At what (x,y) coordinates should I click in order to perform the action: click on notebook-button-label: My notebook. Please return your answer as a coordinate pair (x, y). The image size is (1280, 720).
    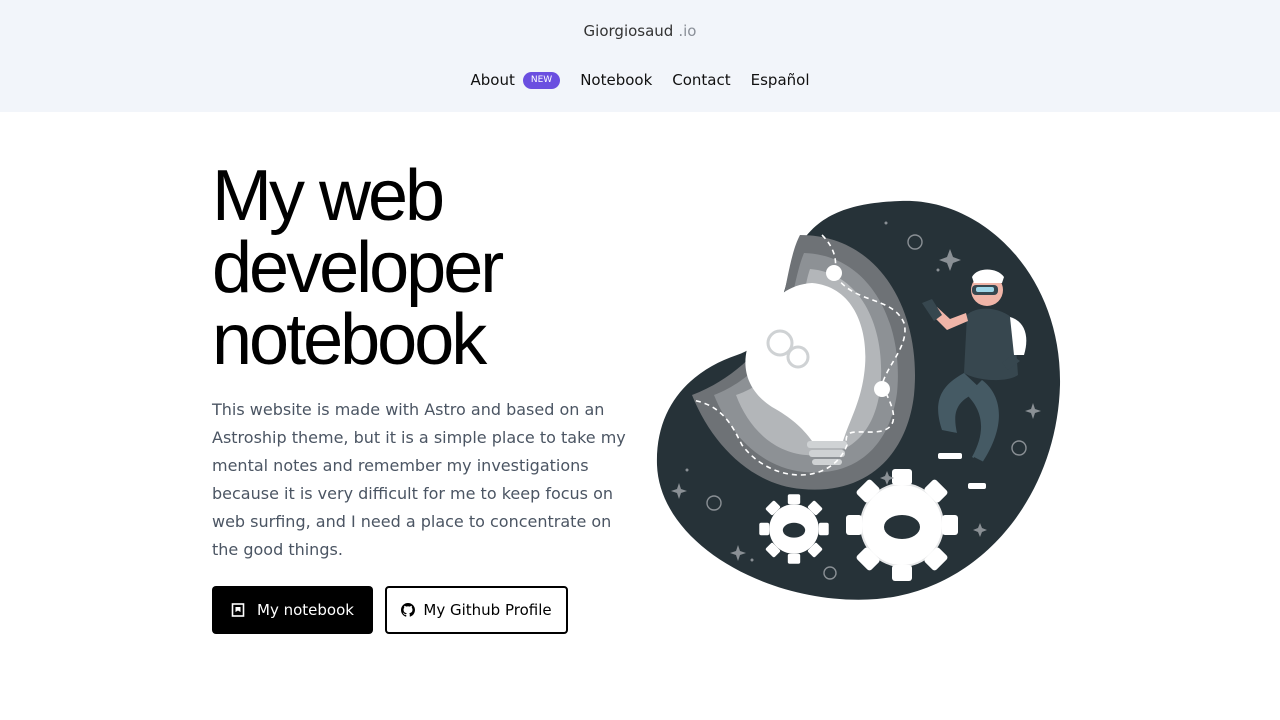
    Looking at the image, I should click on (305, 610).